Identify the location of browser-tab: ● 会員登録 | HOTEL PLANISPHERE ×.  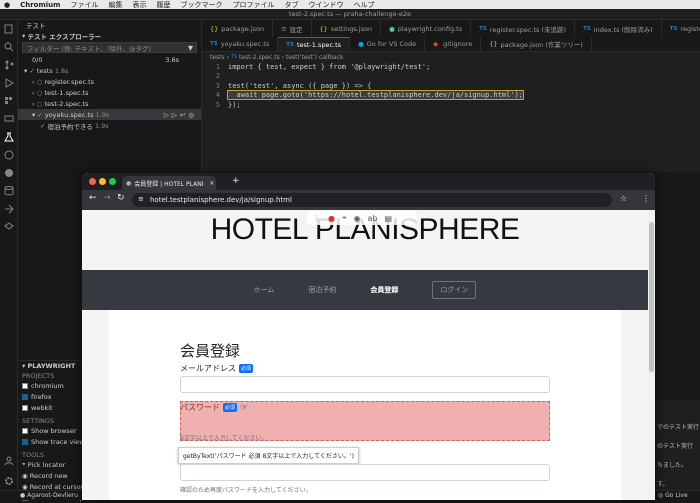
(169, 183).